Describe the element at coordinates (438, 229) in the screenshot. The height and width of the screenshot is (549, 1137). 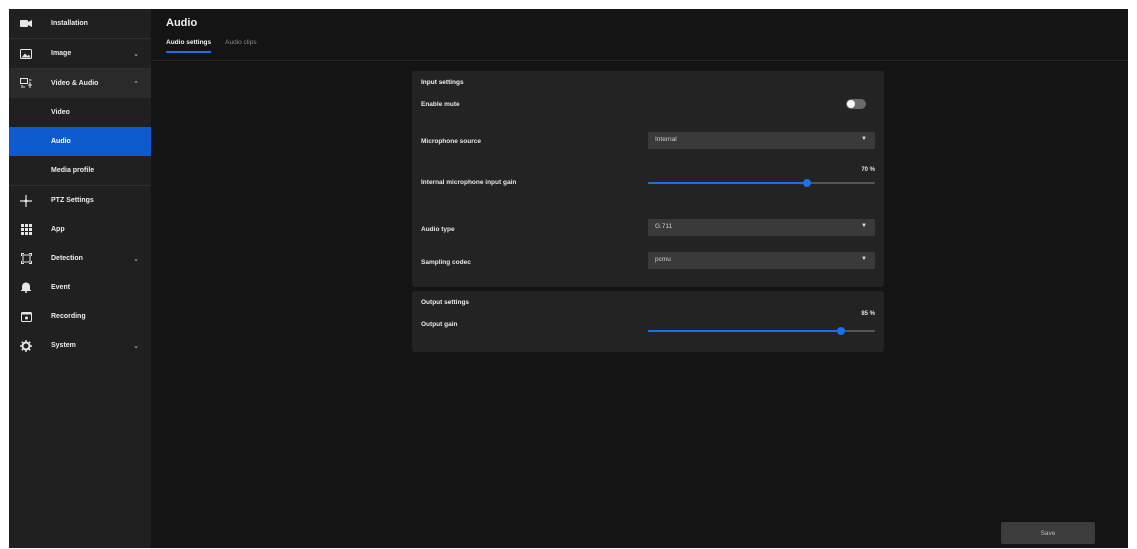
I see `audio-type-label: Audio type` at that location.